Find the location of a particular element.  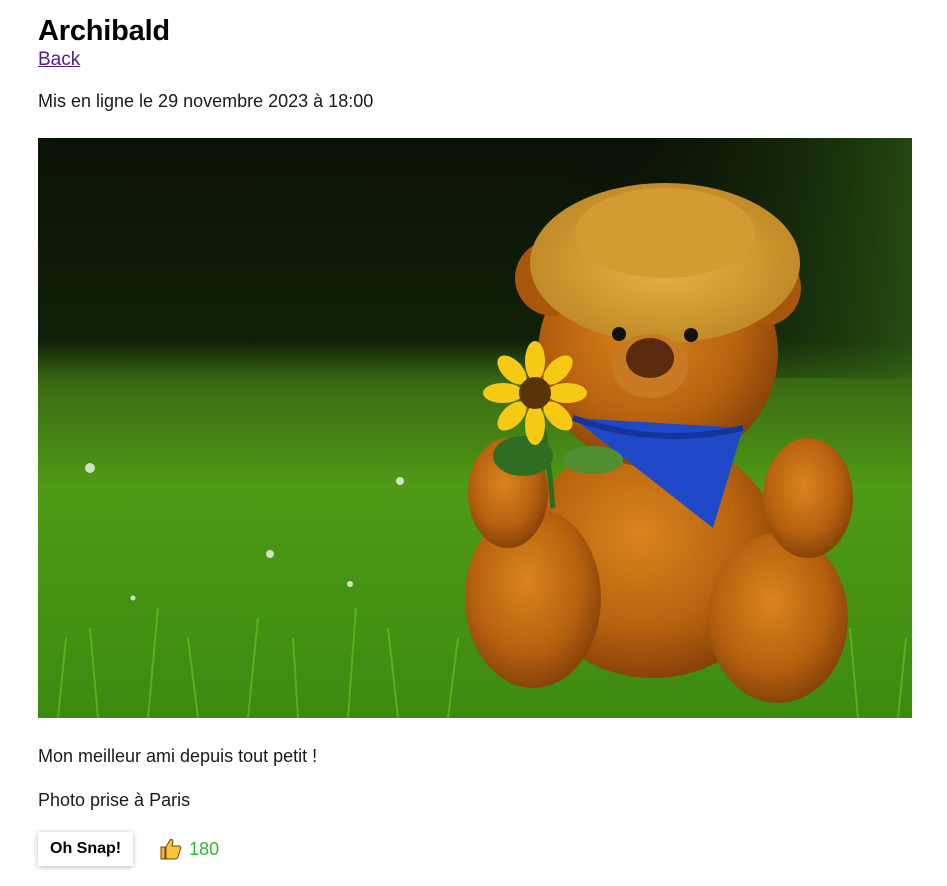

post-description: Mon meilleur ami depuis tout petit ! is located at coordinates (178, 756).